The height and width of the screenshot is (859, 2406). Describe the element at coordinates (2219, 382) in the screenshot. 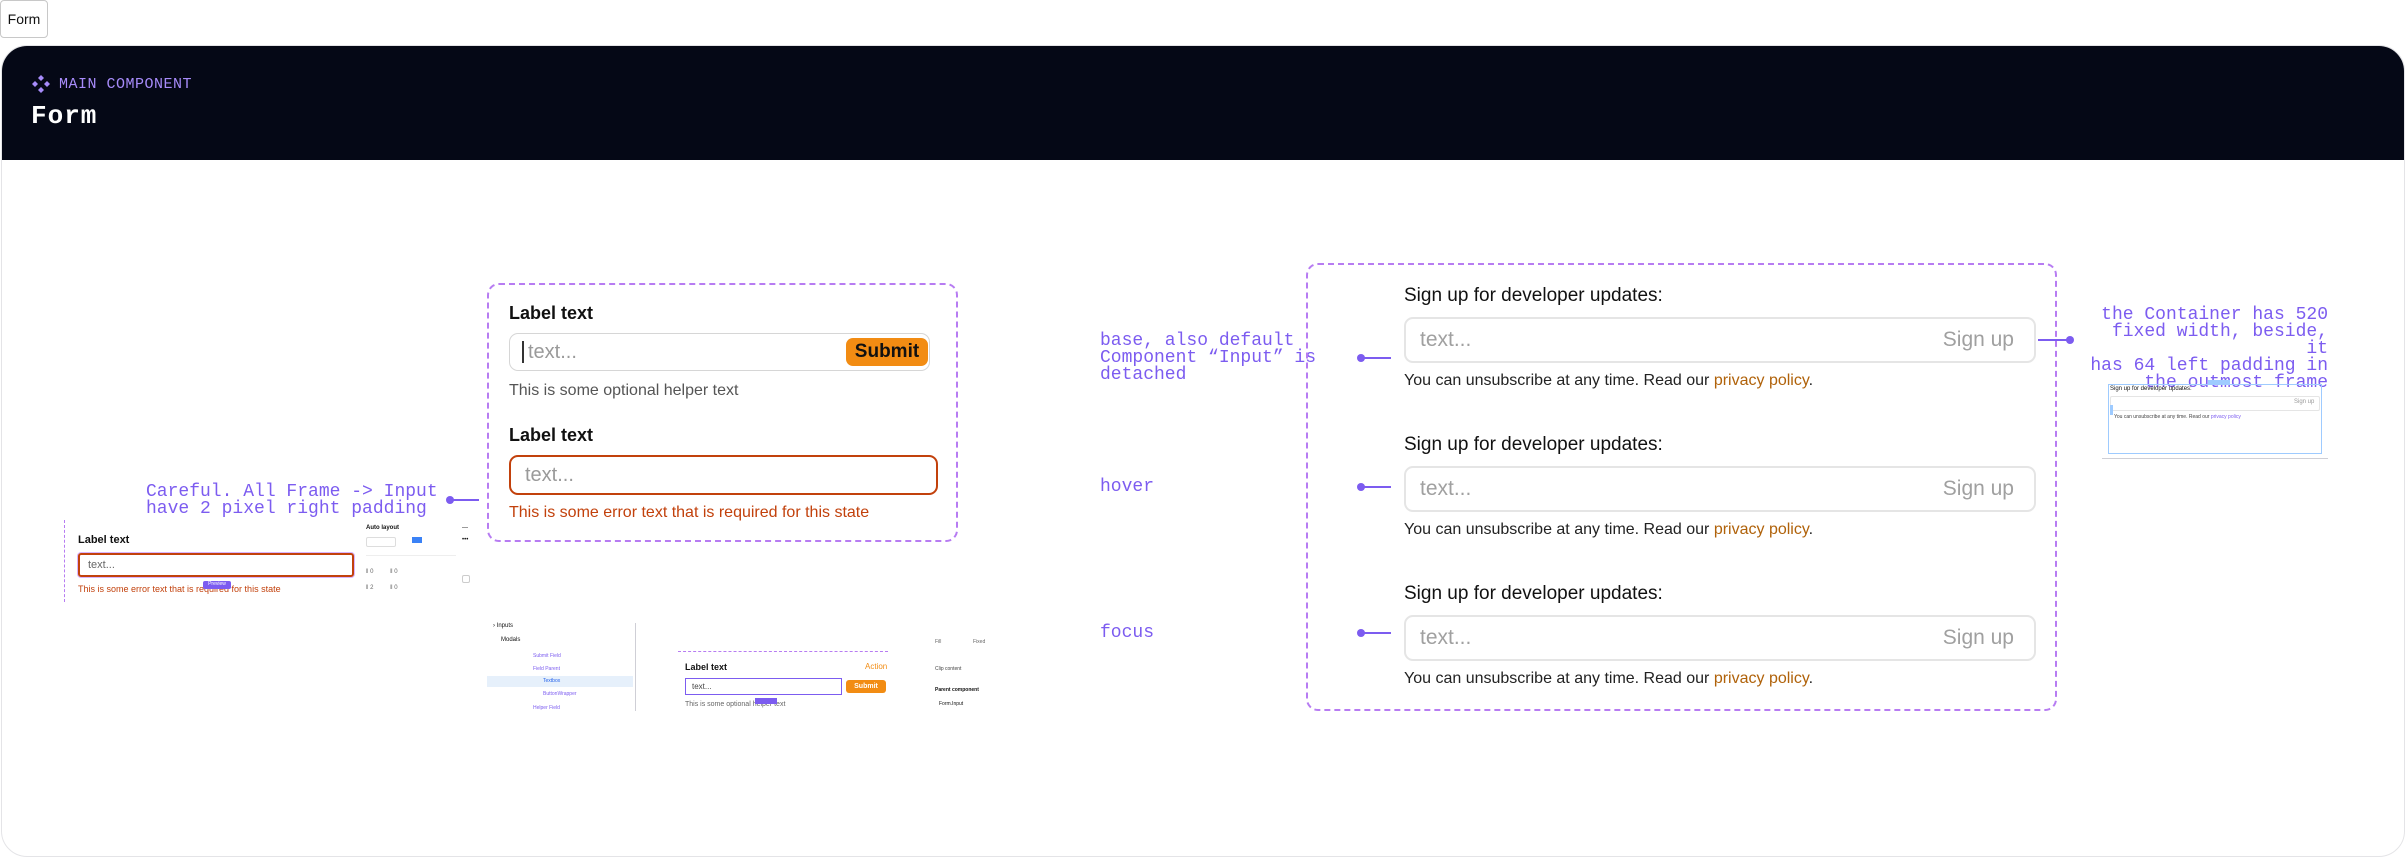

I see `thumb-right-width-badge` at that location.